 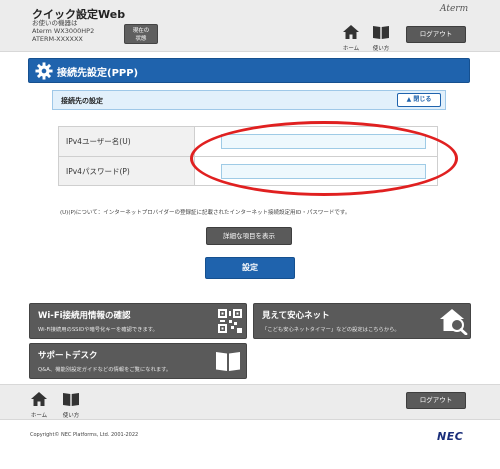 I want to click on footer: ホーム 使い方 ログアウト, so click(x=250, y=402).